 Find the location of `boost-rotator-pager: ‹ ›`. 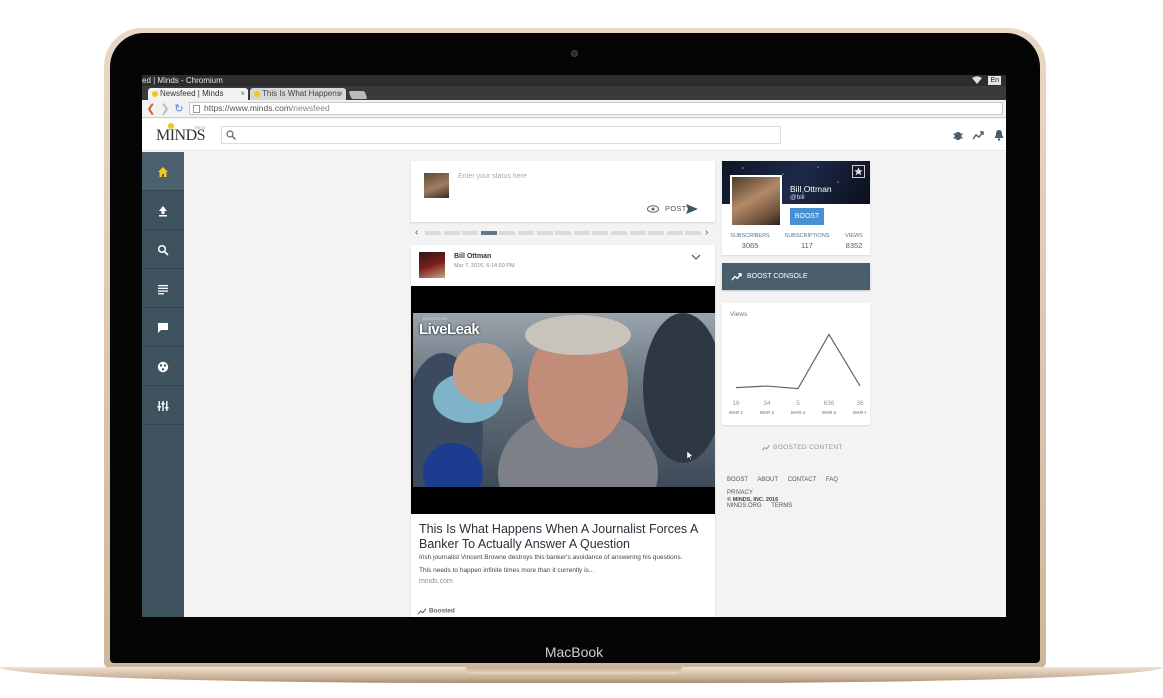

boost-rotator-pager: ‹ › is located at coordinates (563, 233).